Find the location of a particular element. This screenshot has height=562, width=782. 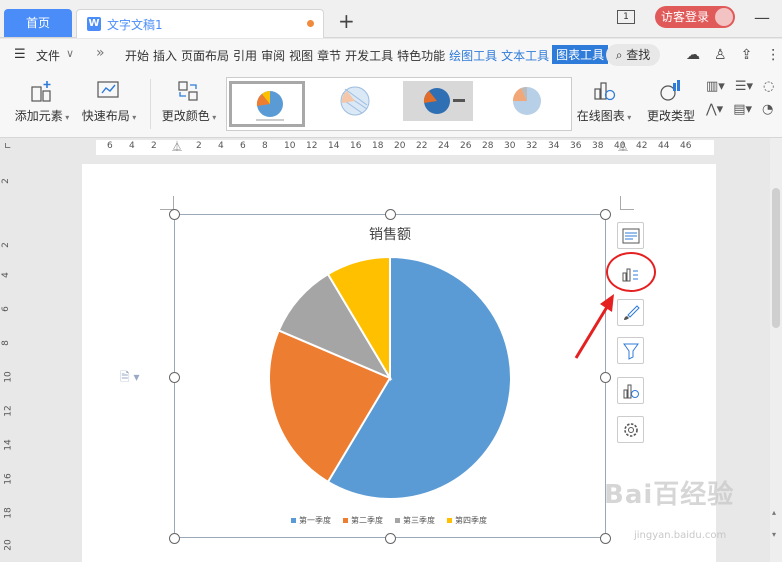

chart-style-brush-icon is located at coordinates (632, 312).